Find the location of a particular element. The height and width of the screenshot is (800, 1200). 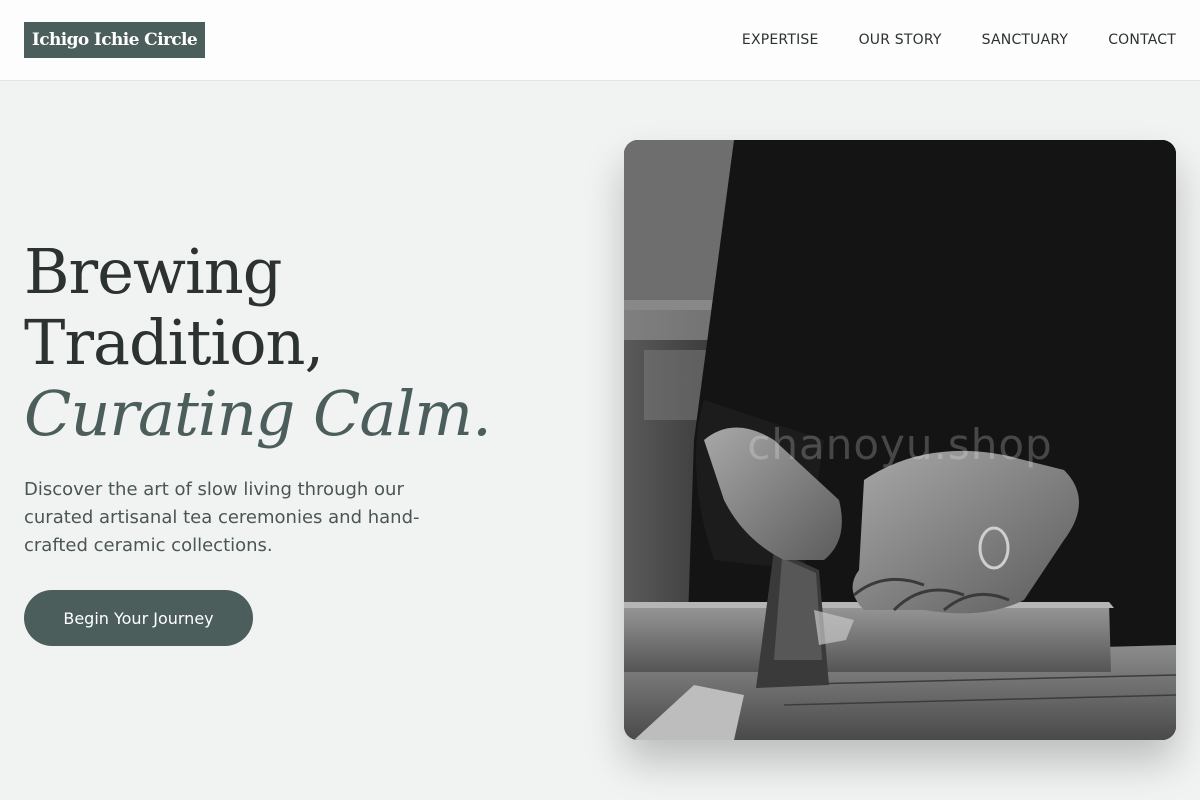

begin-journey-button: Begin Your Journey is located at coordinates (138, 618).